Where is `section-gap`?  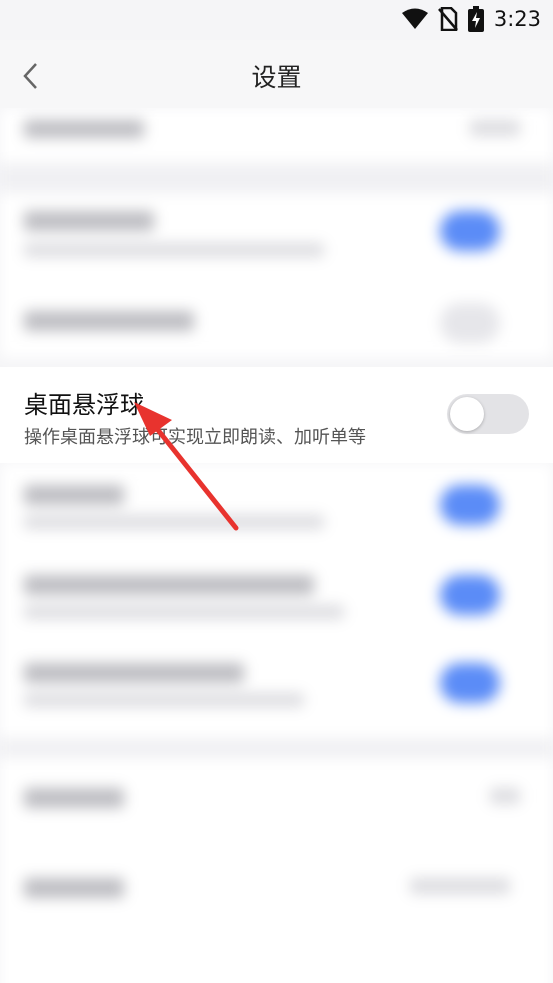
section-gap is located at coordinates (276, 178).